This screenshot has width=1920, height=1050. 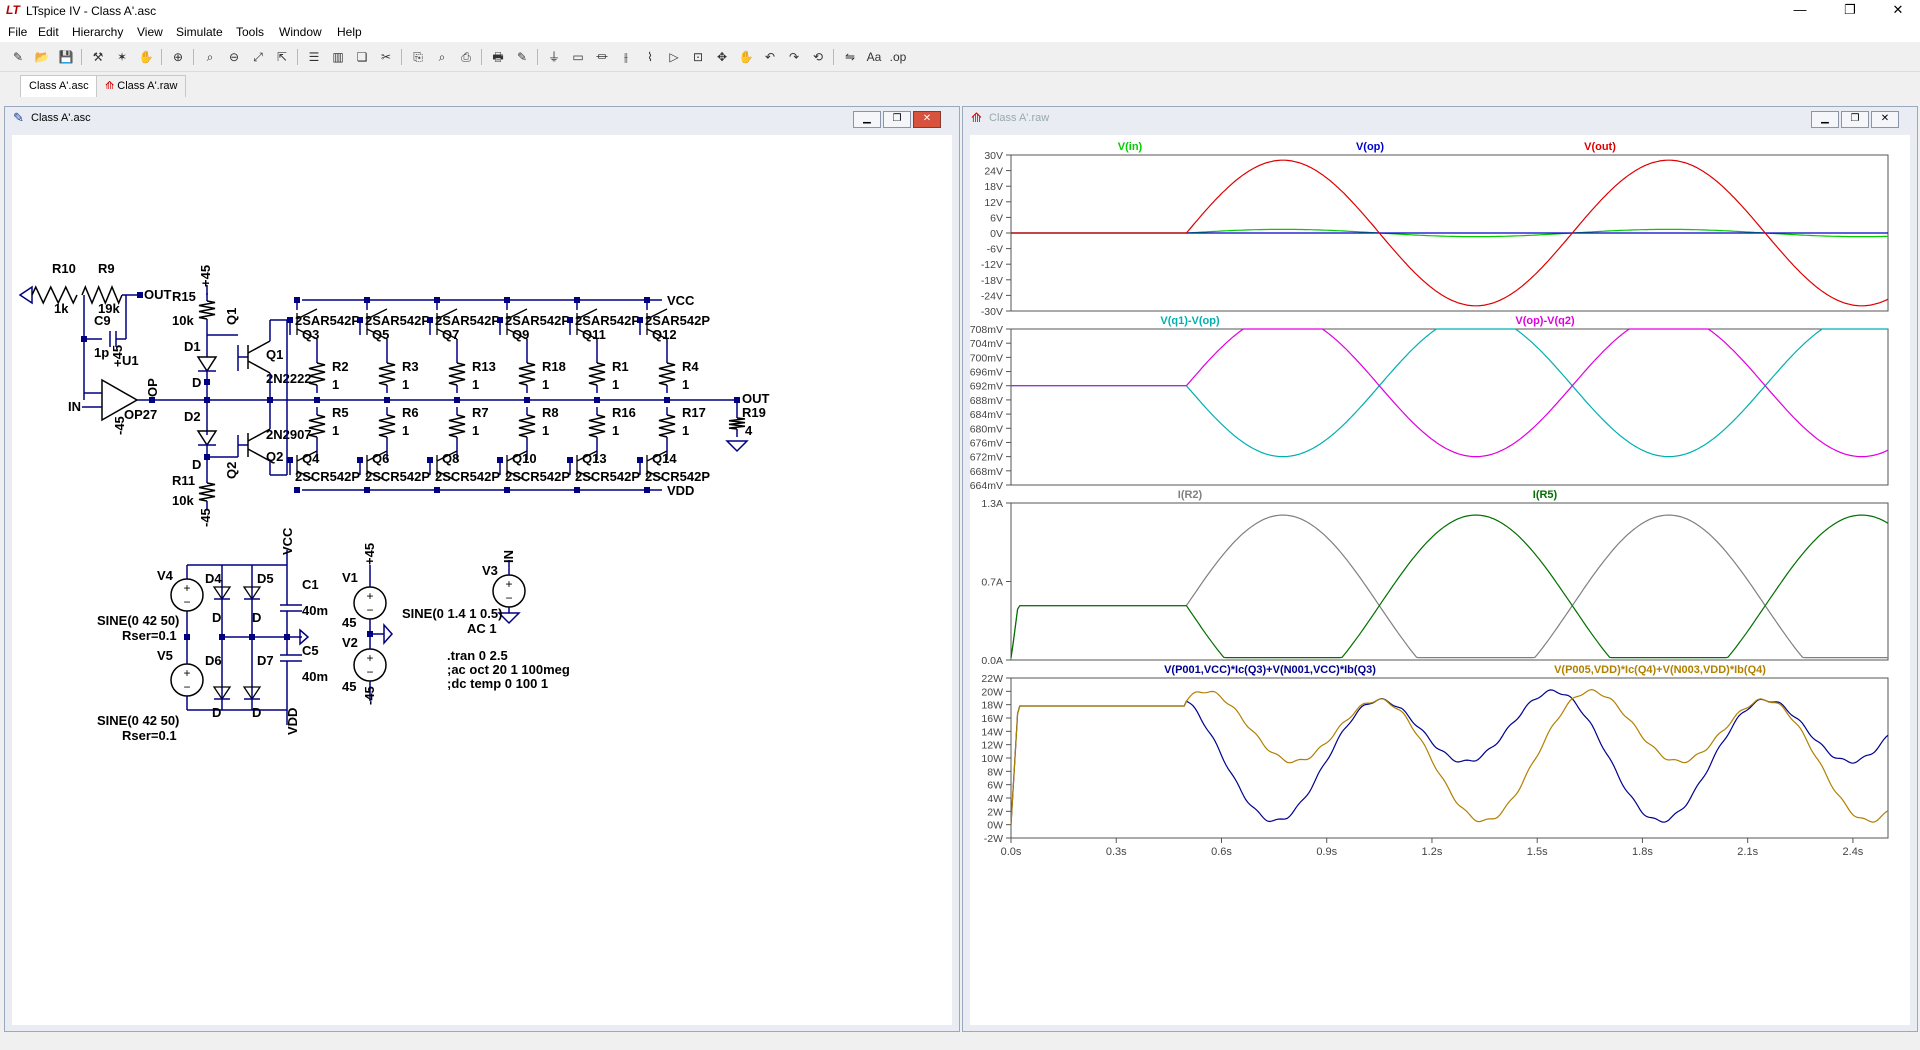 I want to click on resistor-r15, so click(x=207, y=310).